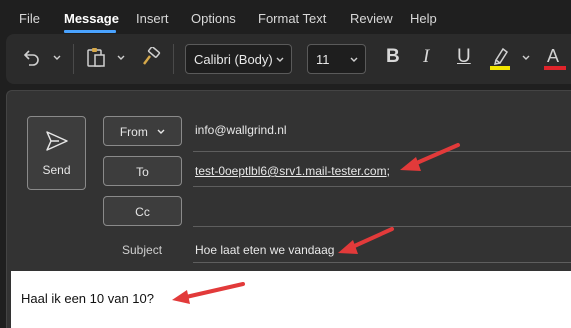 This screenshot has height=328, width=571. I want to click on italic-button: I, so click(426, 57).